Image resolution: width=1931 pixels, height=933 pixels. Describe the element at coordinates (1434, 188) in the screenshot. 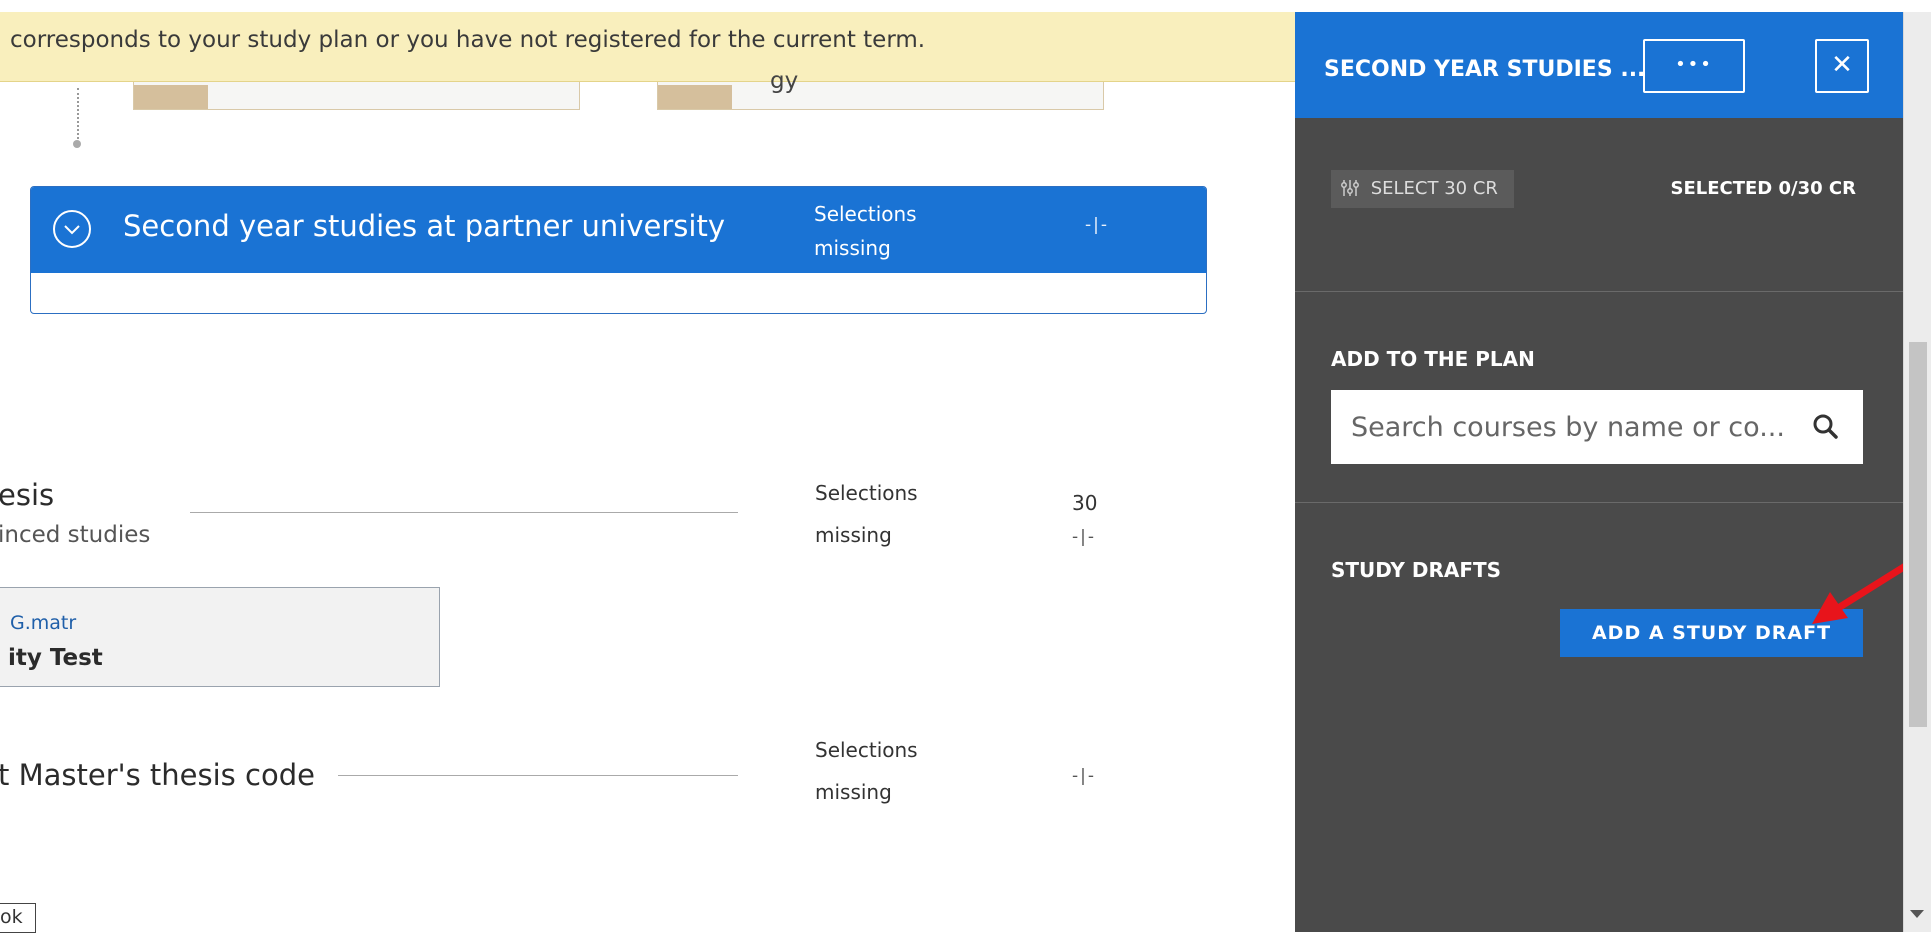

I see `select-credits-label: SELECT 30 CR` at that location.